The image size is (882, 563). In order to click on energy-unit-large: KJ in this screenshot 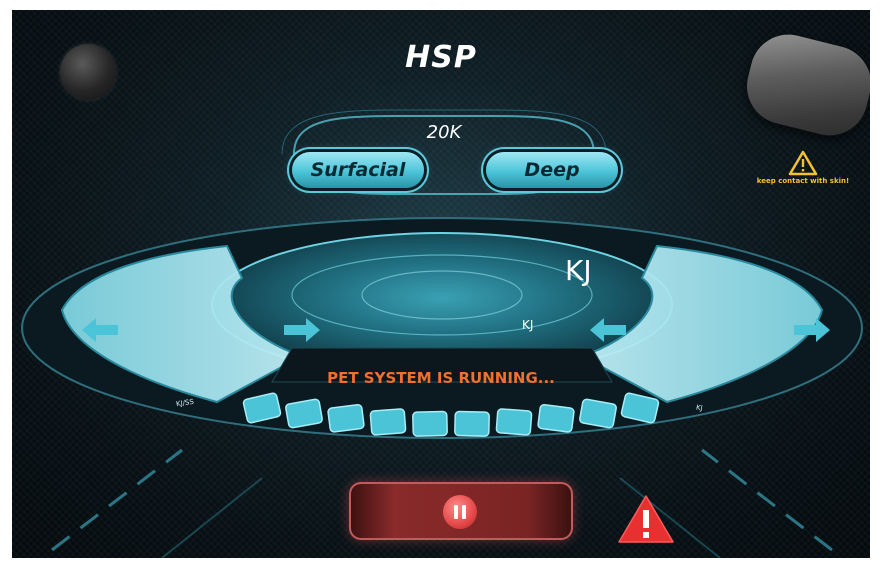, I will do `click(578, 270)`.